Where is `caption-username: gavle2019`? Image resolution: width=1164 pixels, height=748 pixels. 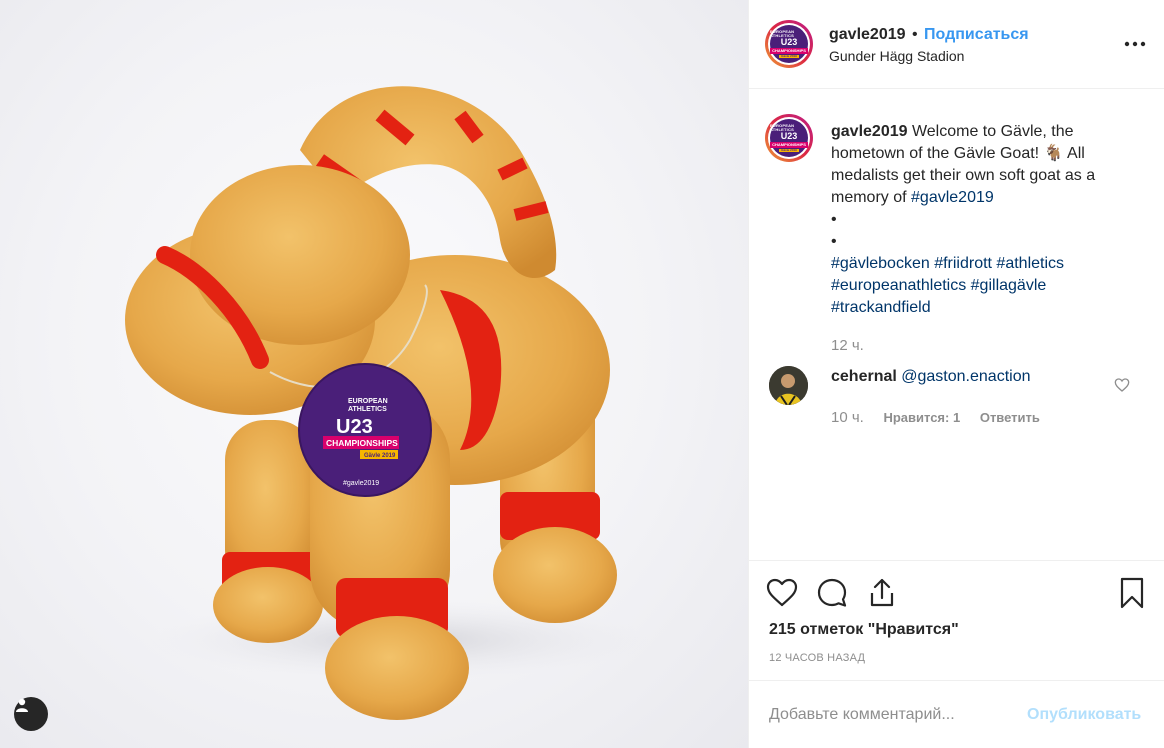
caption-username: gavle2019 is located at coordinates (869, 131).